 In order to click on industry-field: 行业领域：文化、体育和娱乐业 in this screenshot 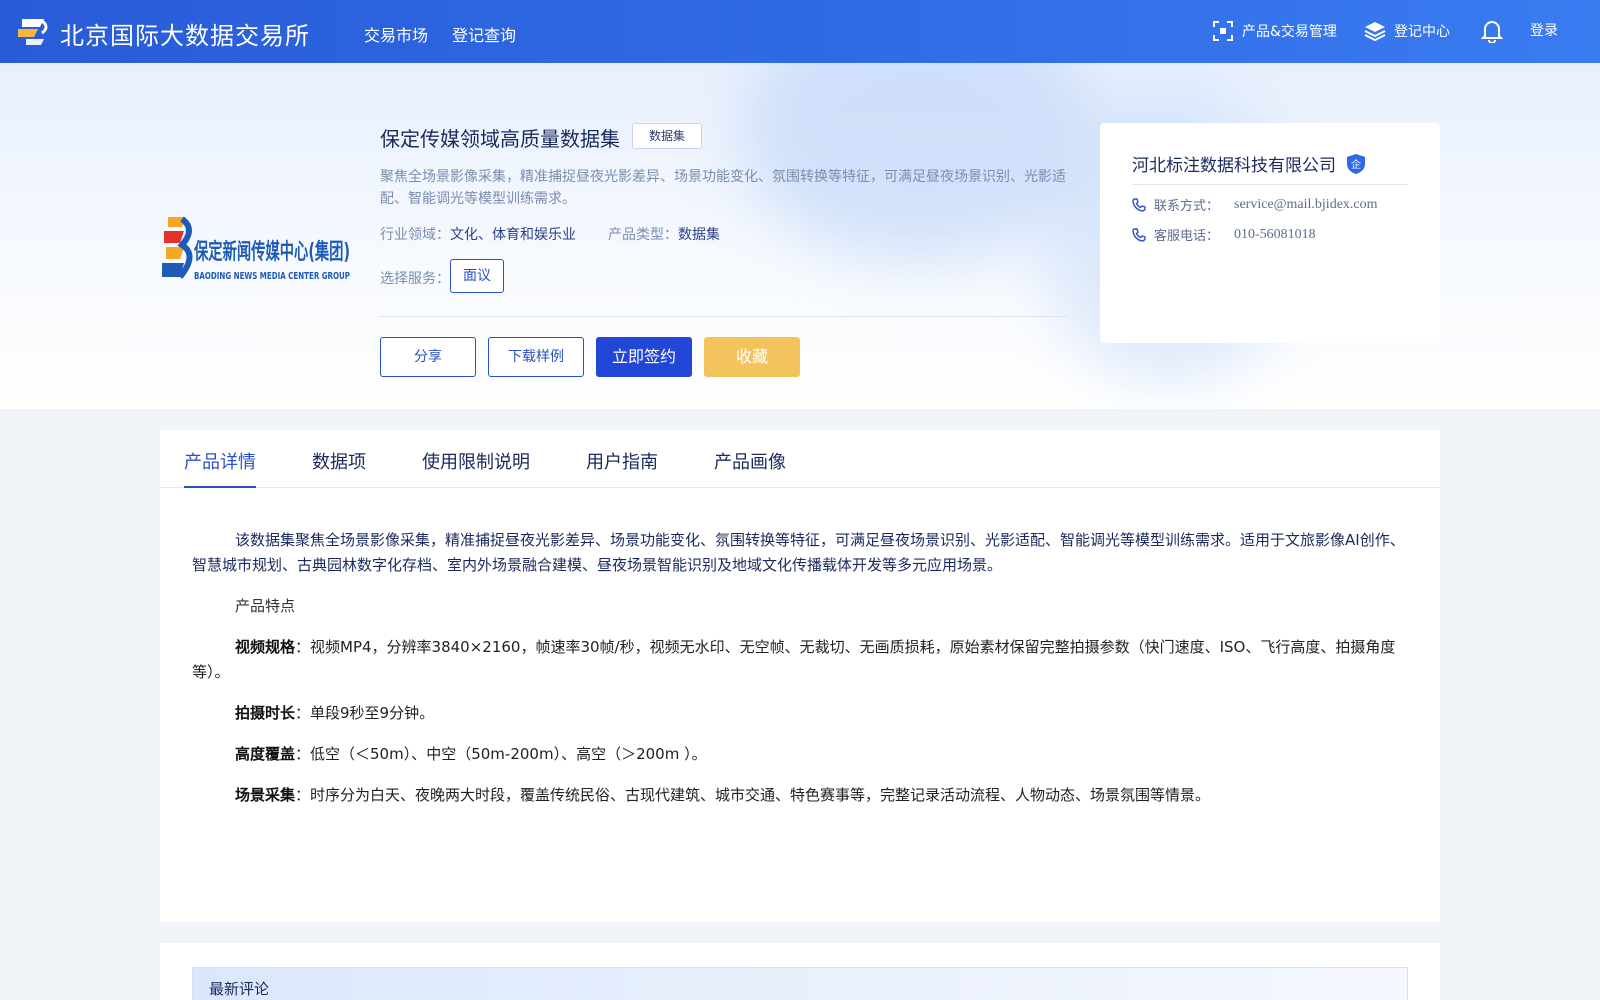, I will do `click(478, 234)`.